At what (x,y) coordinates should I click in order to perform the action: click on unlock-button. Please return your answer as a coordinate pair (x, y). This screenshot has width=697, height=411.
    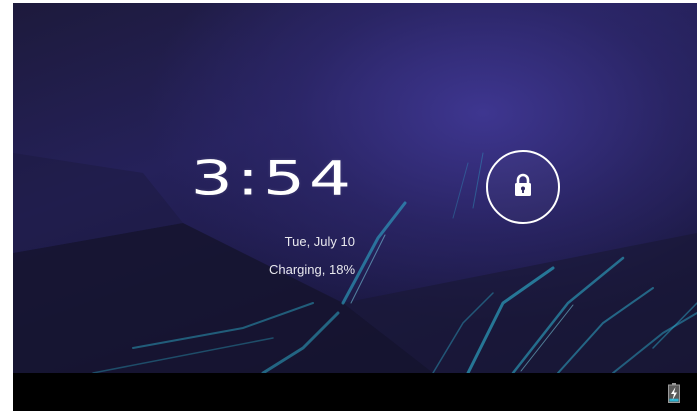
    Looking at the image, I should click on (523, 187).